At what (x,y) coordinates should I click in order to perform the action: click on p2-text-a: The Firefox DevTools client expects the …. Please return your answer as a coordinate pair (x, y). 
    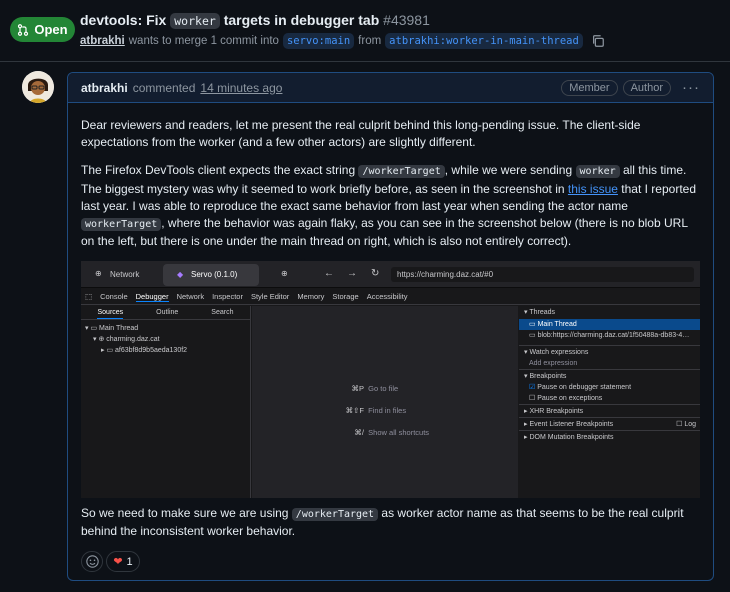
    Looking at the image, I should click on (218, 170).